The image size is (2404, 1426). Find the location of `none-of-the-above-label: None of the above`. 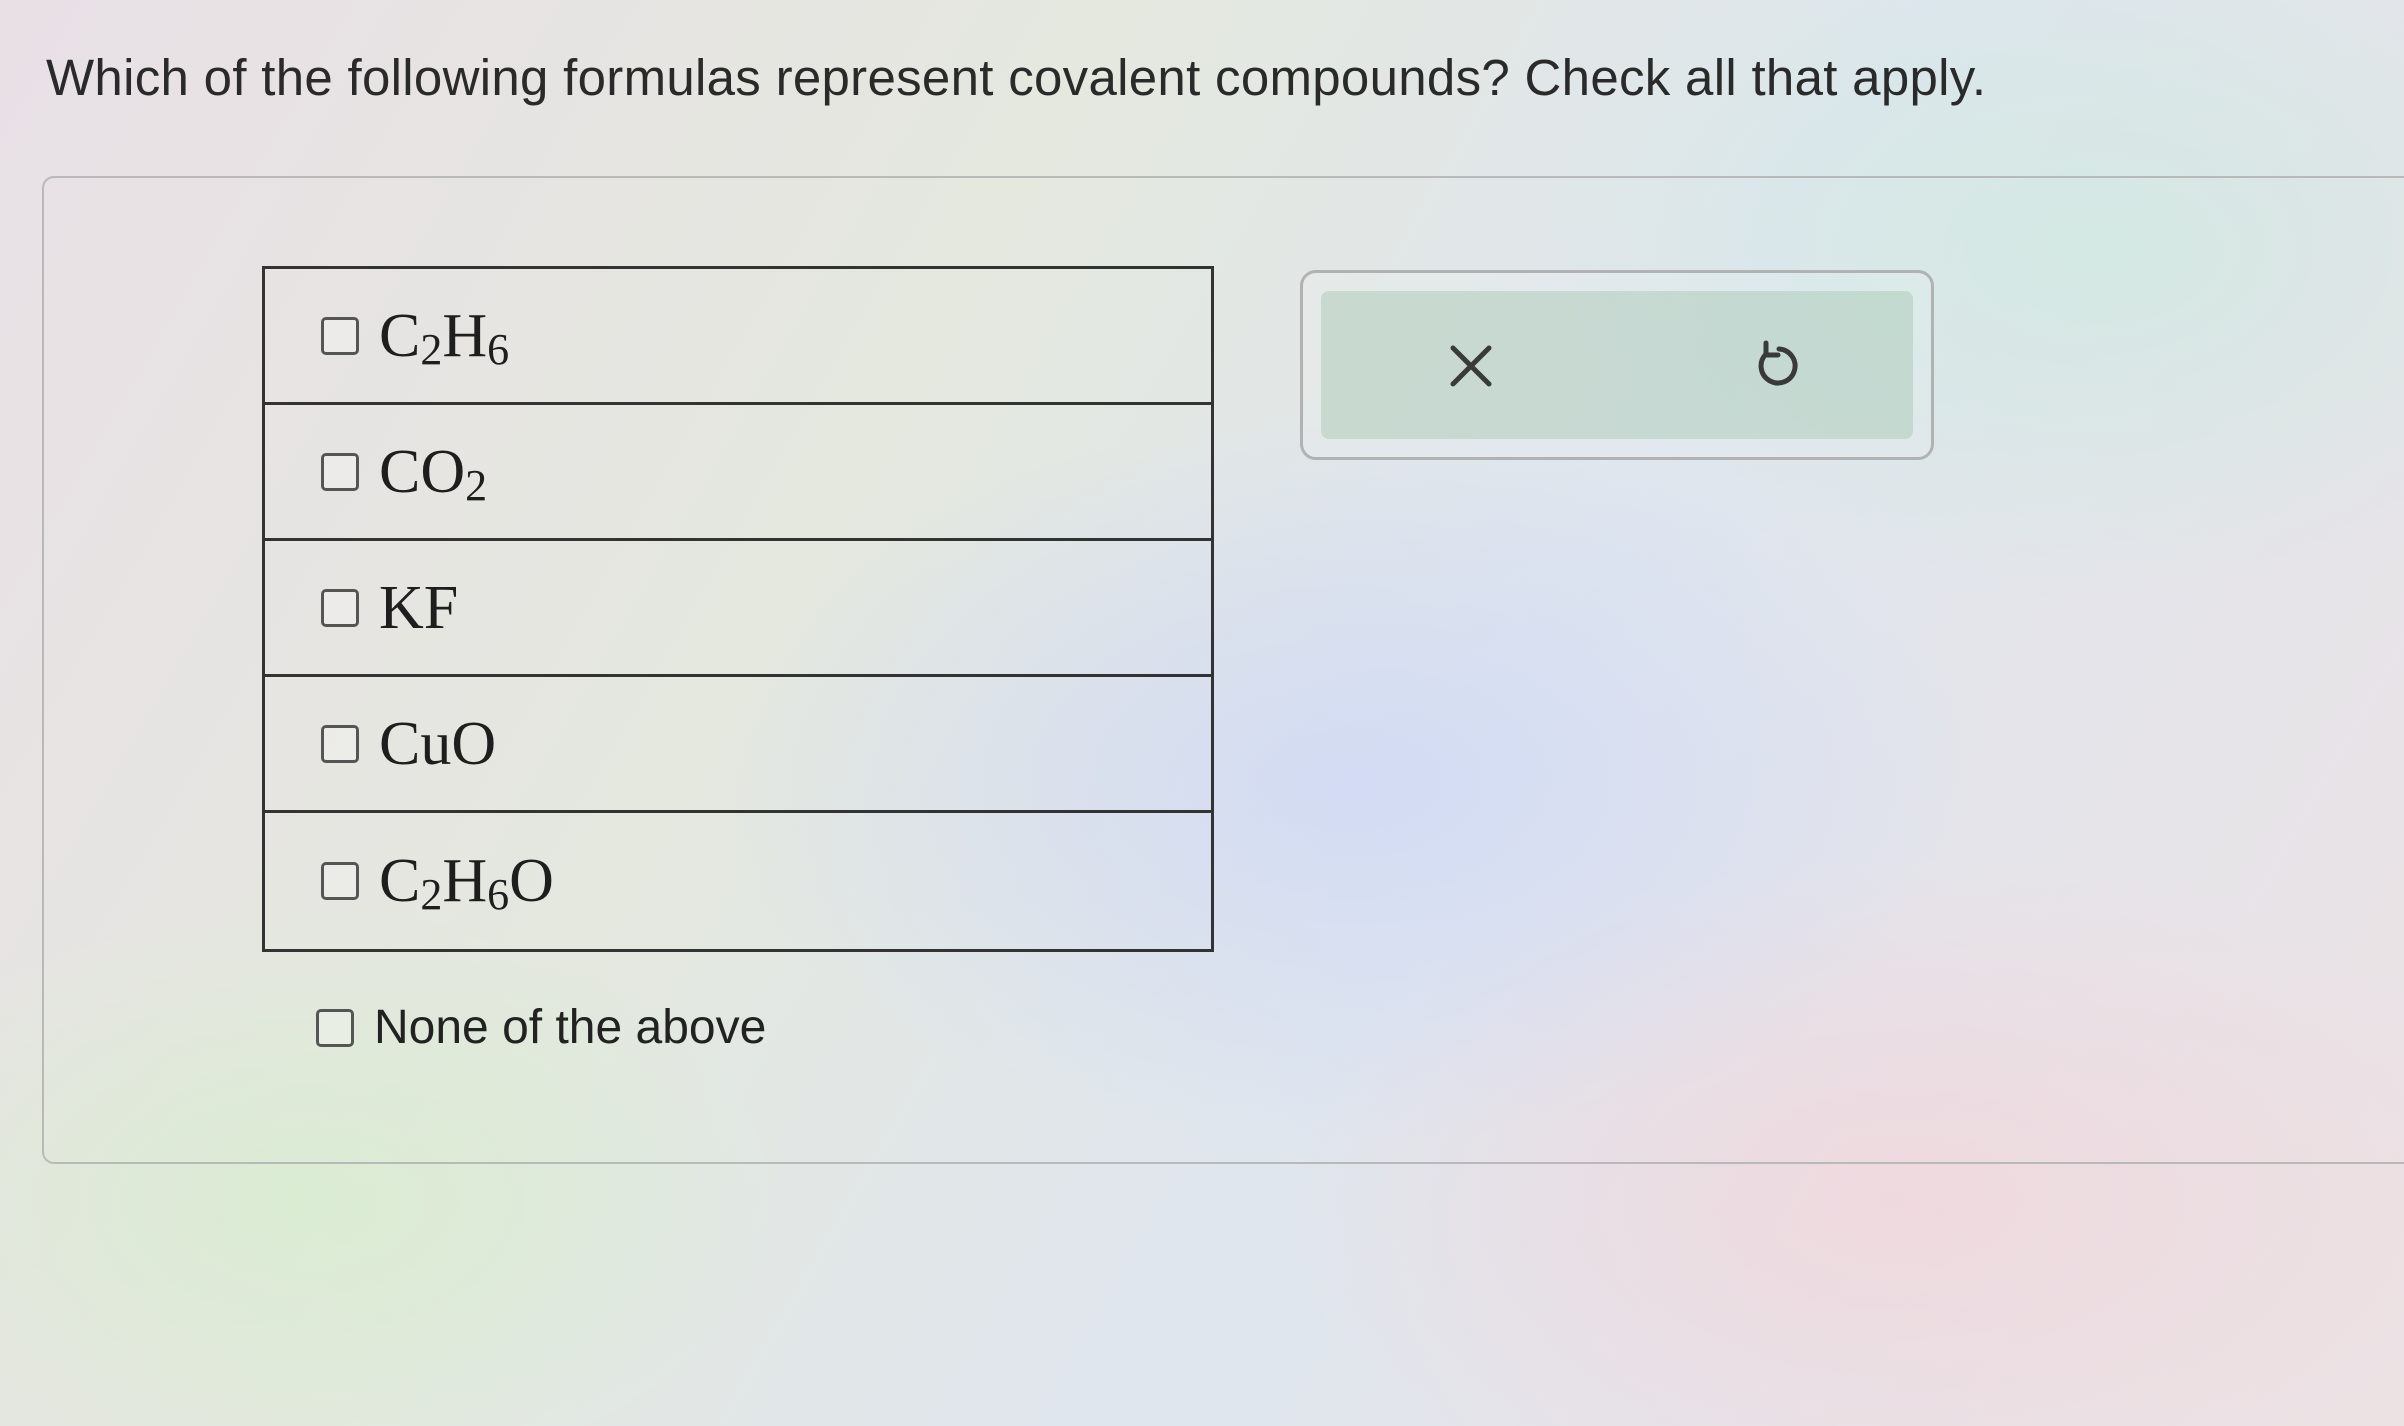

none-of-the-above-label: None of the above is located at coordinates (570, 1027).